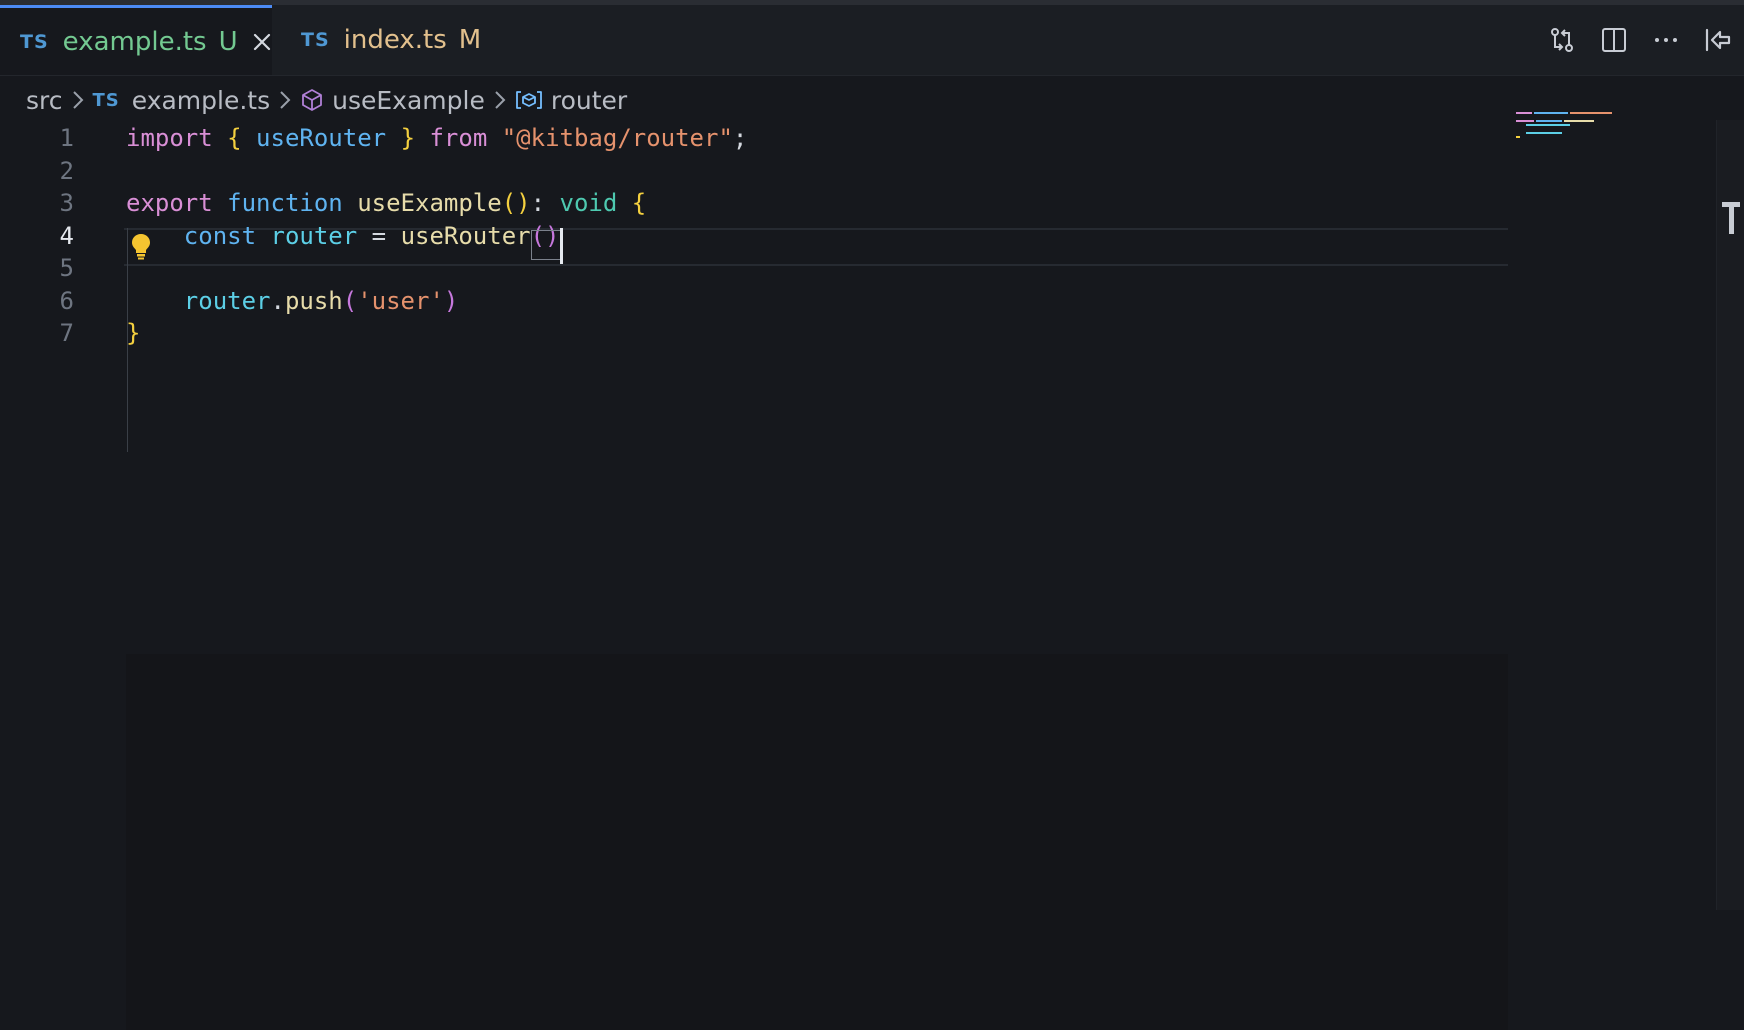 The height and width of the screenshot is (1030, 1744). What do you see at coordinates (220, 235) in the screenshot?
I see `code-token: const` at bounding box center [220, 235].